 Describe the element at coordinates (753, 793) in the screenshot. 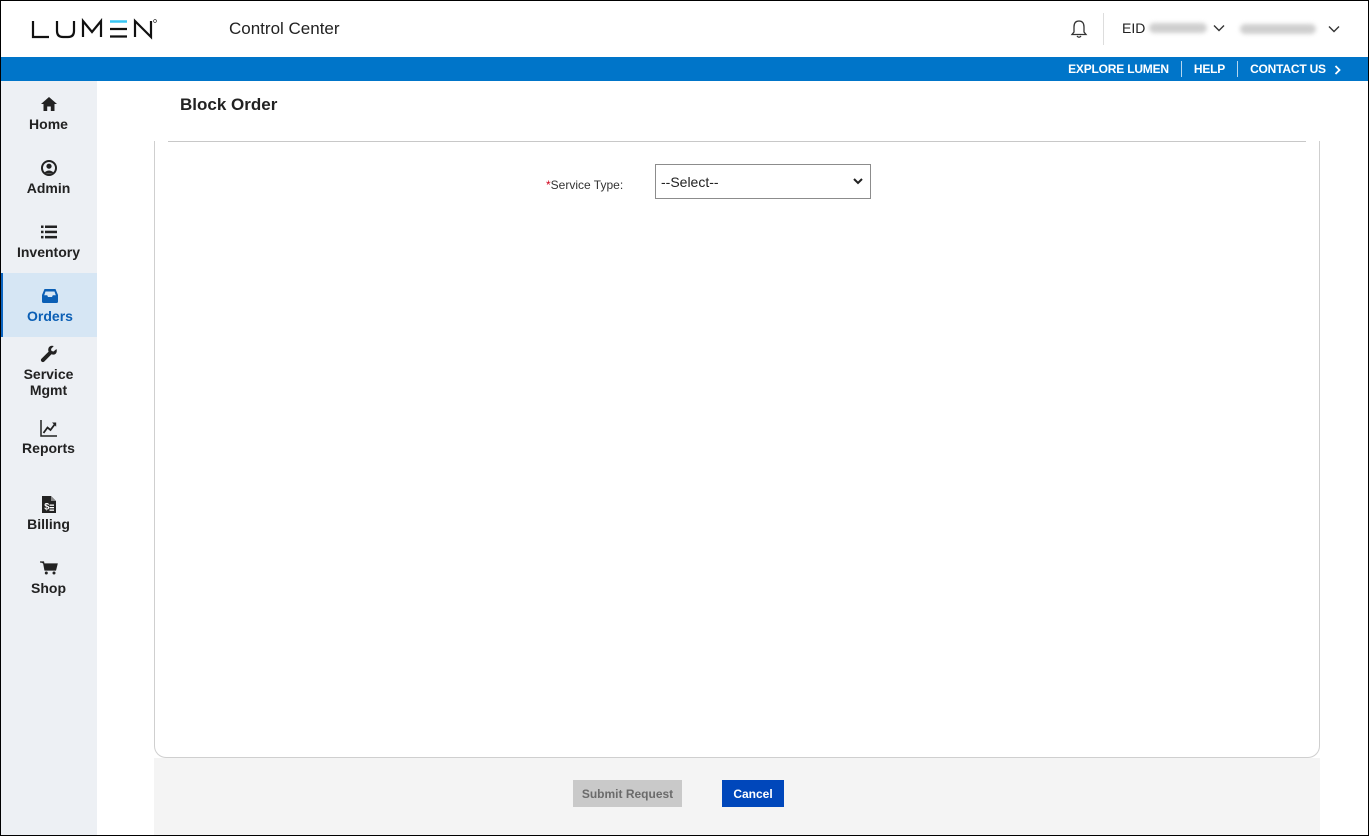

I see `cancel-button: Cancel` at that location.